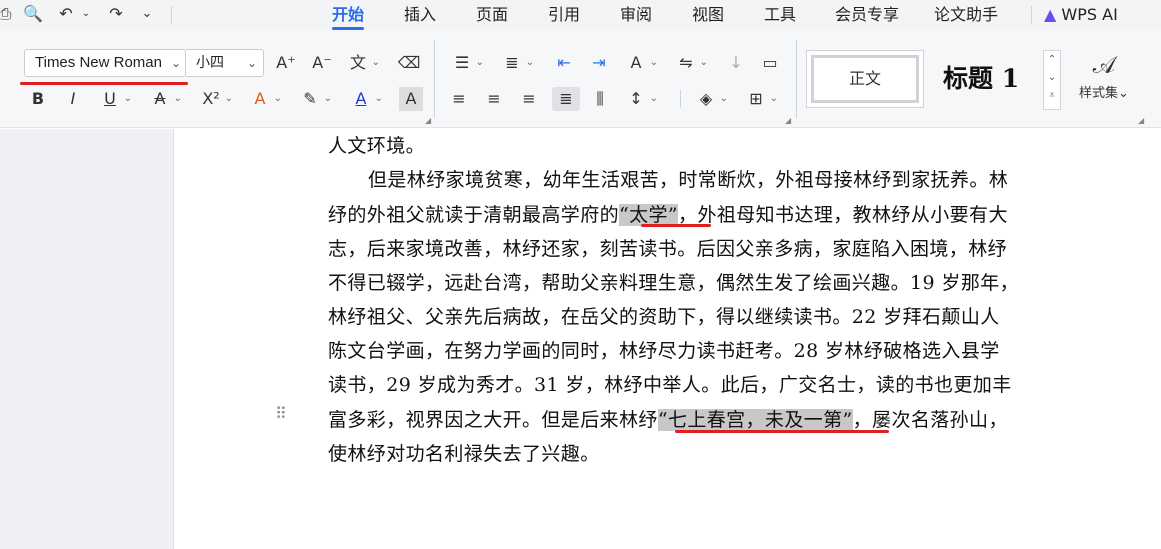 The width and height of the screenshot is (1161, 549). Describe the element at coordinates (1050, 14) in the screenshot. I see `wps-ai-logo-icon: ▲` at that location.